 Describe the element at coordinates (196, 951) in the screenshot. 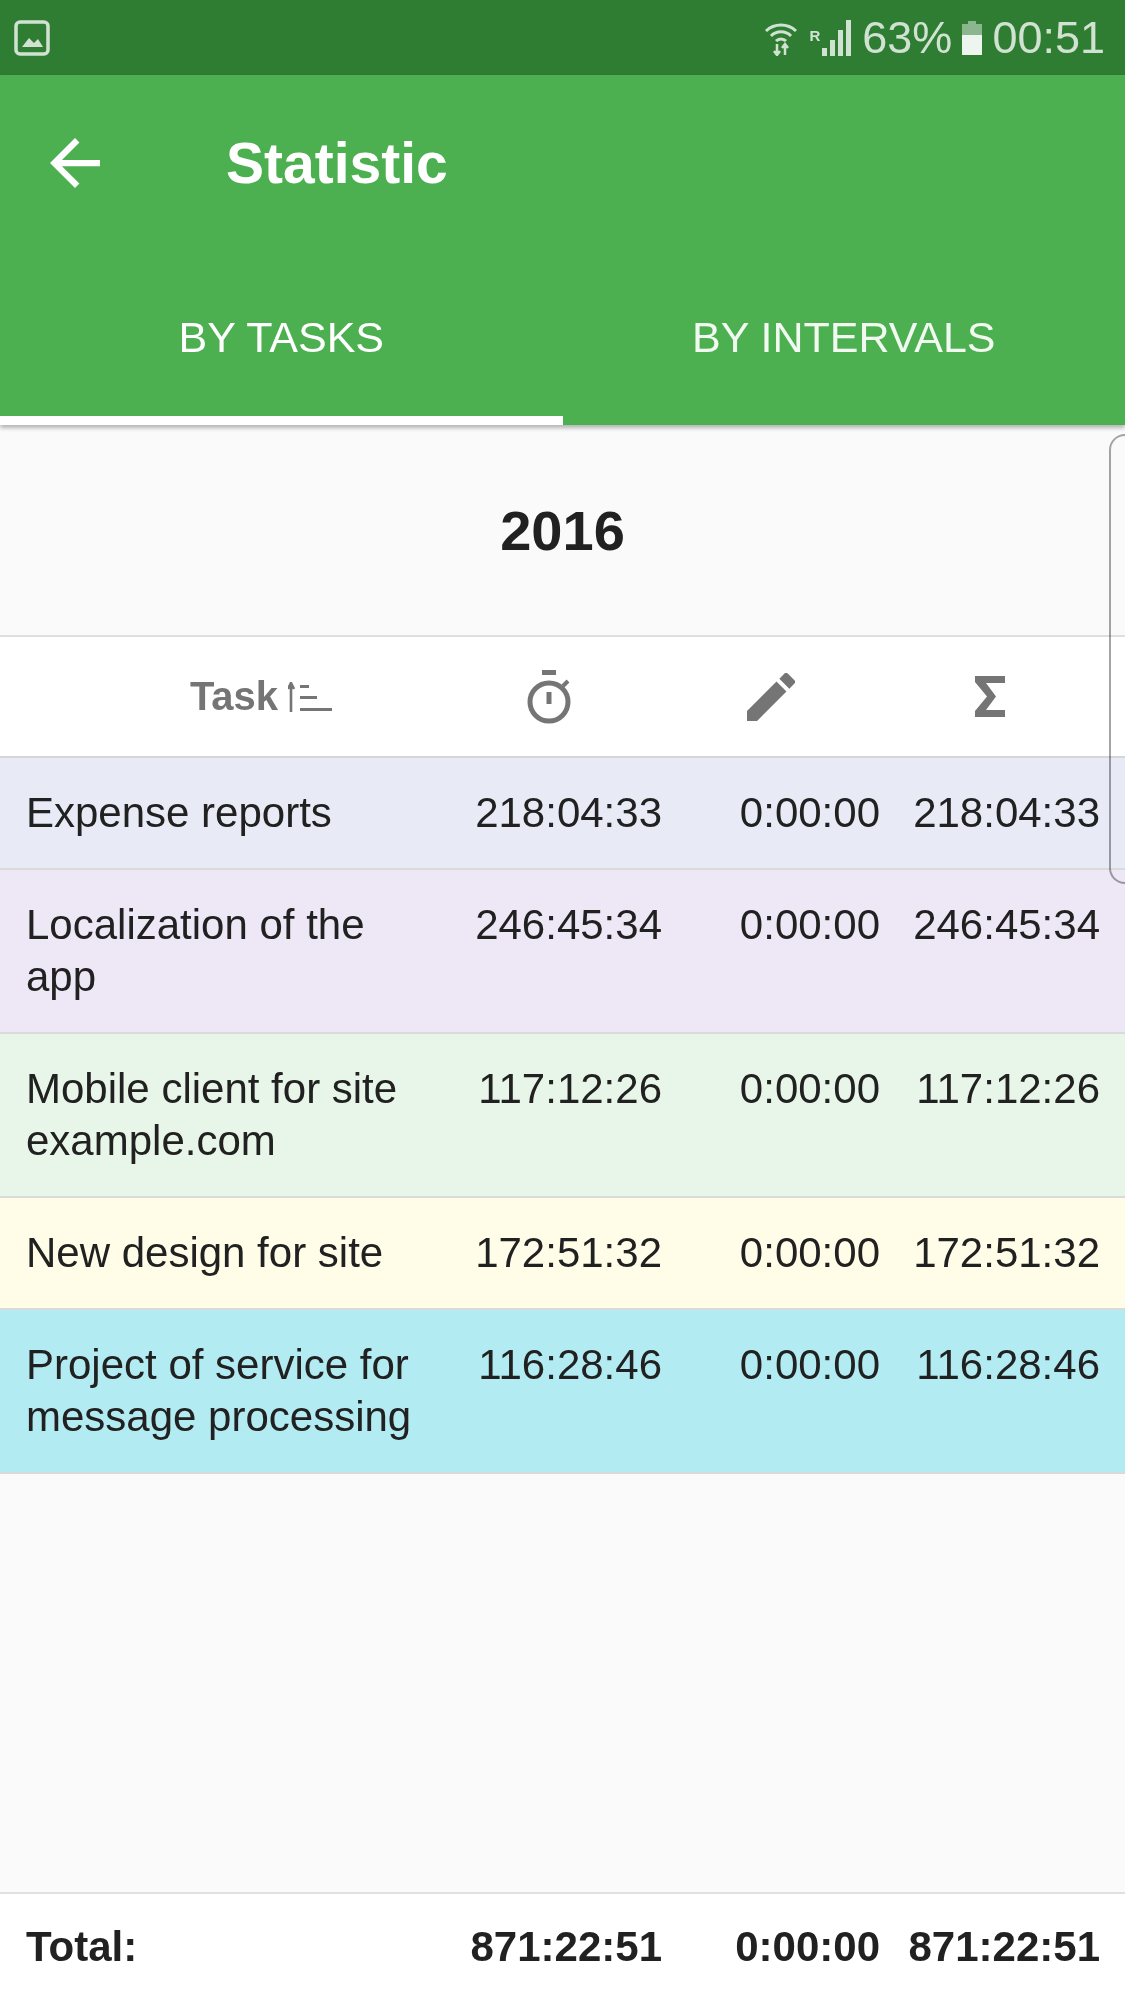

I see `task-name-cell-text: Localization of the app` at that location.